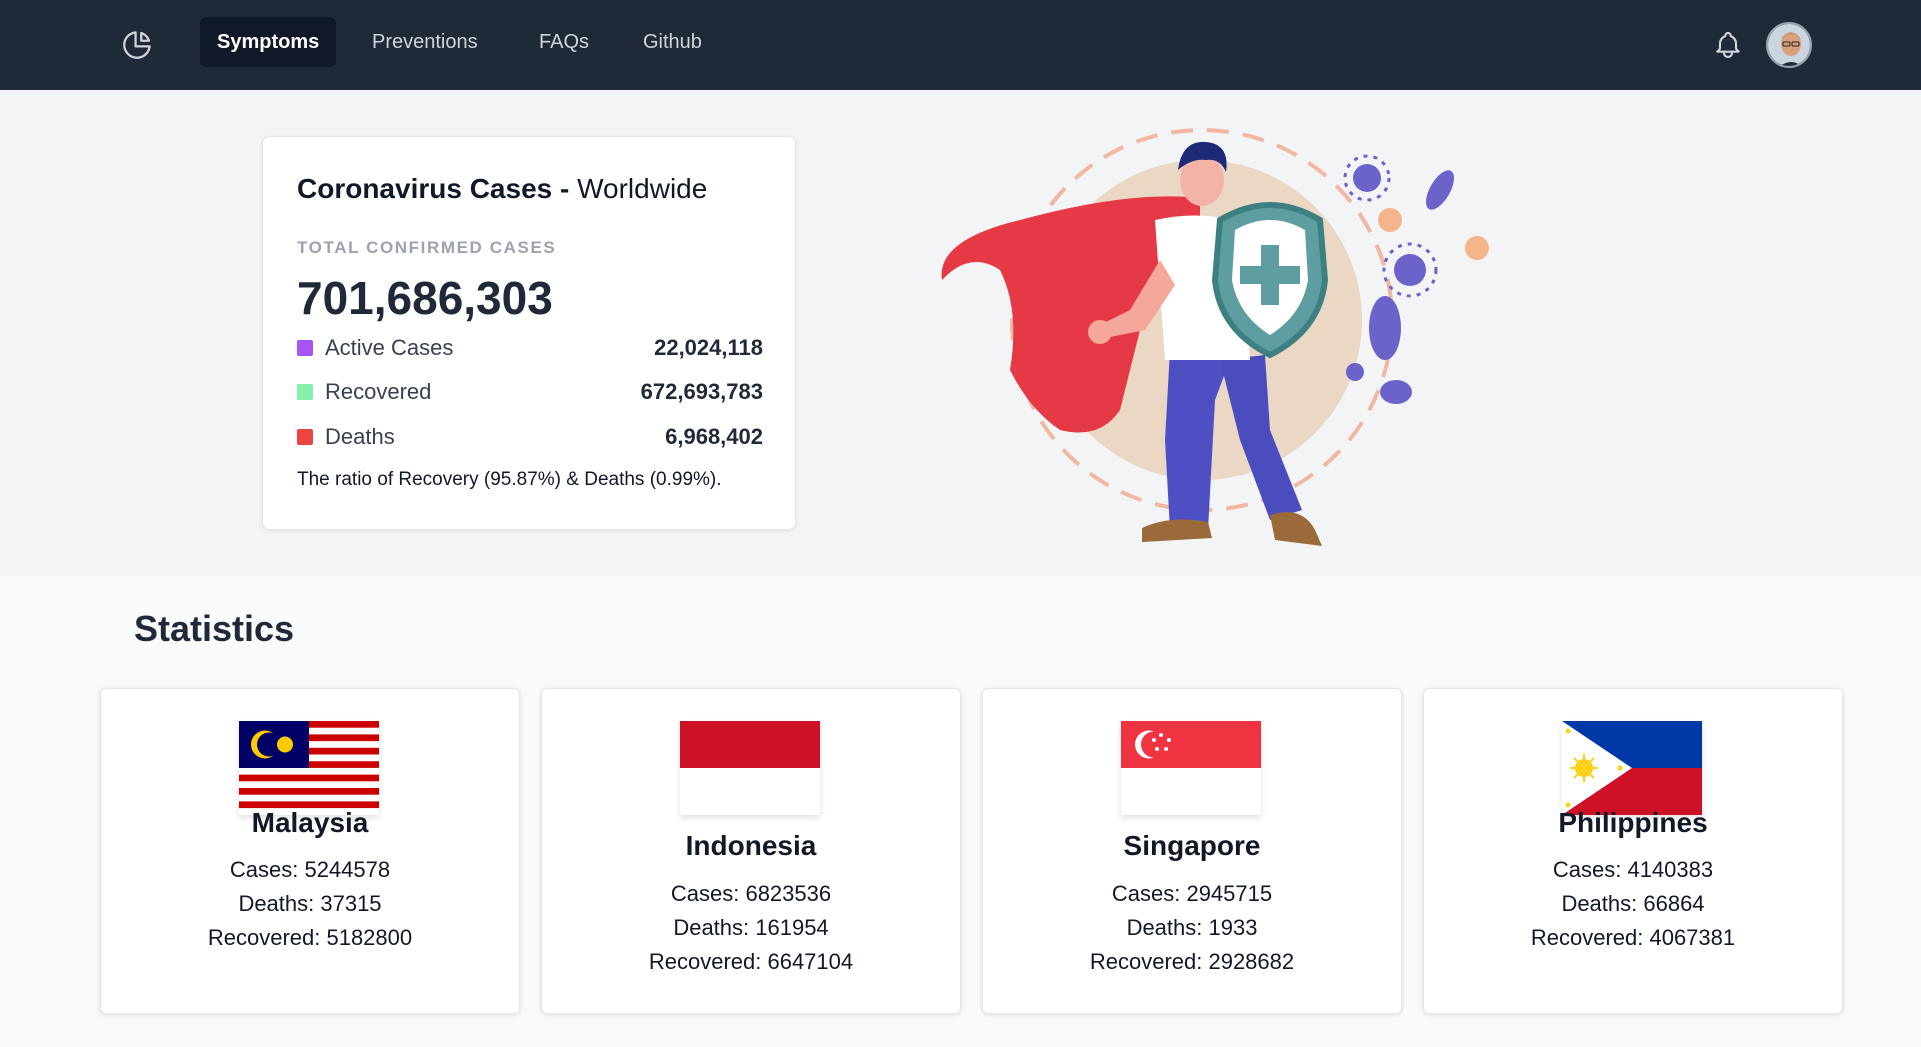 The height and width of the screenshot is (1047, 1921). I want to click on country-name: Philippines, so click(1633, 822).